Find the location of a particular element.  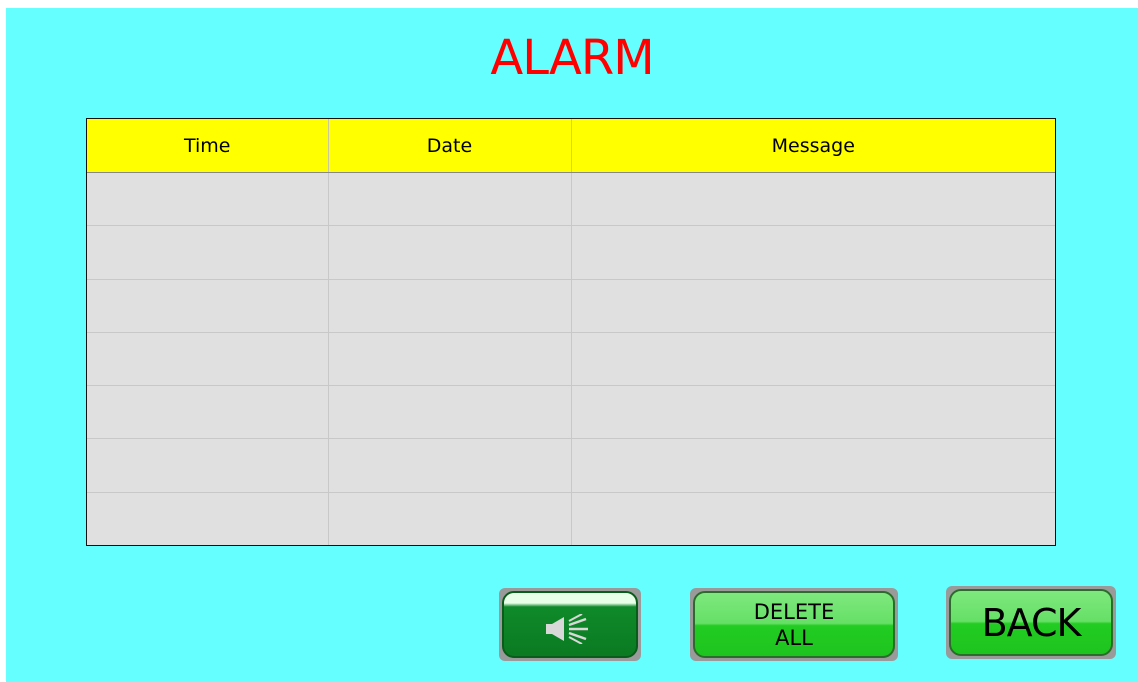

mute-alarm-button is located at coordinates (570, 624).